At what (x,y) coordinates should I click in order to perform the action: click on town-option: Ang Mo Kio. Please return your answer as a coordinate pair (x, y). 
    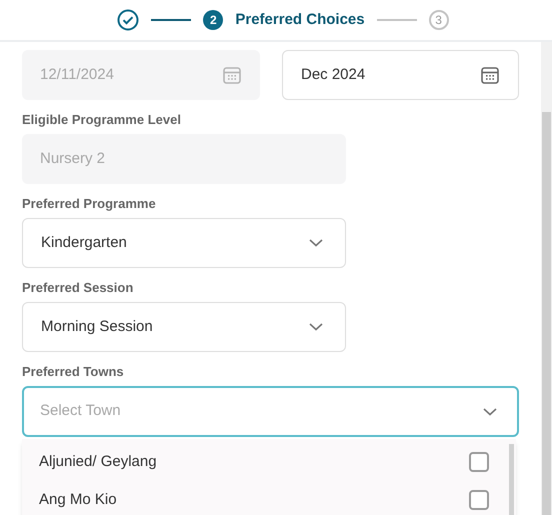
    Looking at the image, I should click on (265, 498).